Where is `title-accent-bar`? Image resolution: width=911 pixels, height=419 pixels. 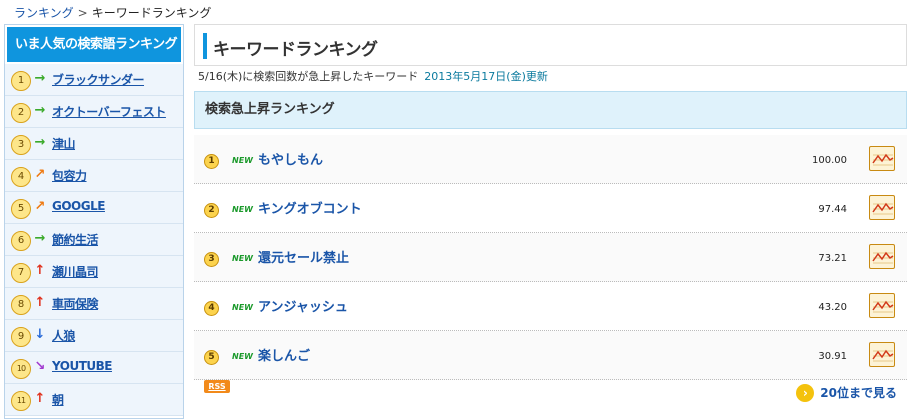 title-accent-bar is located at coordinates (205, 46).